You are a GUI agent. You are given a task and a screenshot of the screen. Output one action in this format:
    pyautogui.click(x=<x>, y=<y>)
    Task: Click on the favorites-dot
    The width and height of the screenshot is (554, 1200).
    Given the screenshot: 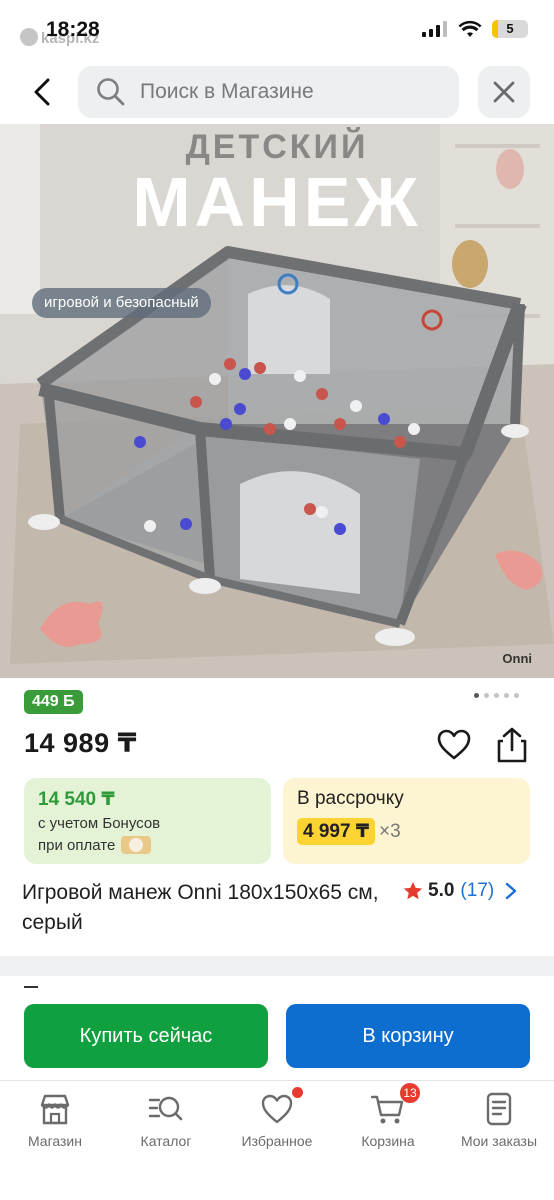 What is the action you would take?
    pyautogui.click(x=297, y=1092)
    